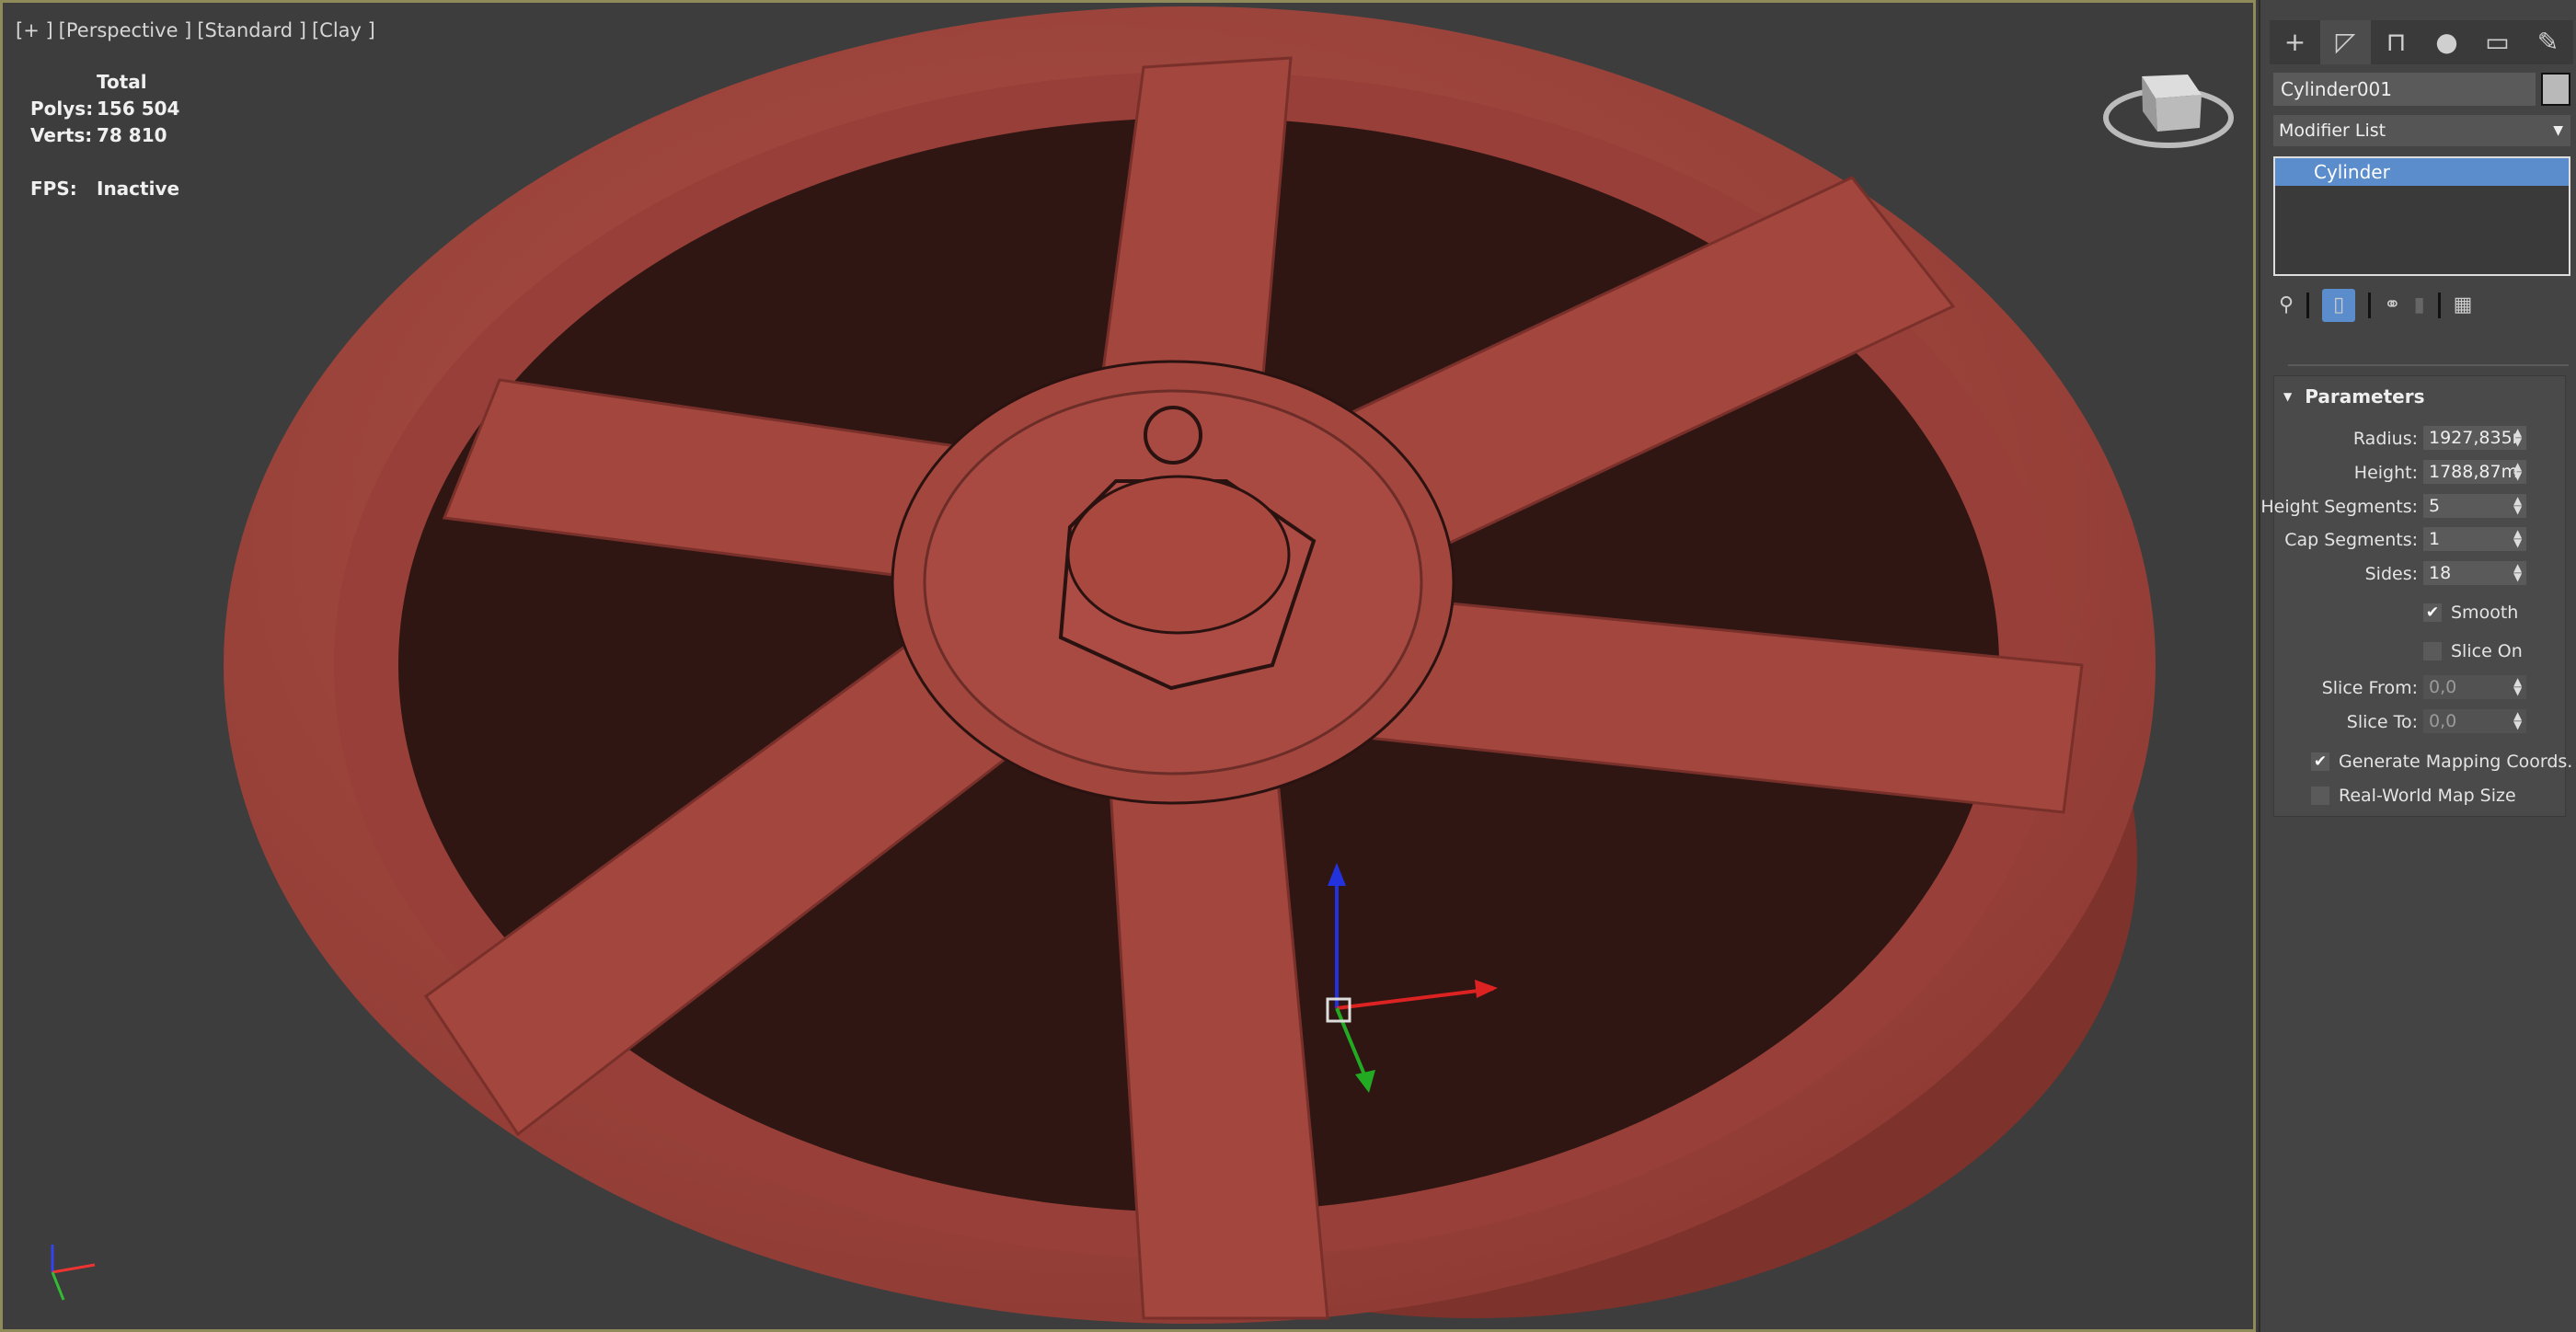 The height and width of the screenshot is (1332, 2576). Describe the element at coordinates (73, 1273) in the screenshot. I see `axis-tripod-icon` at that location.